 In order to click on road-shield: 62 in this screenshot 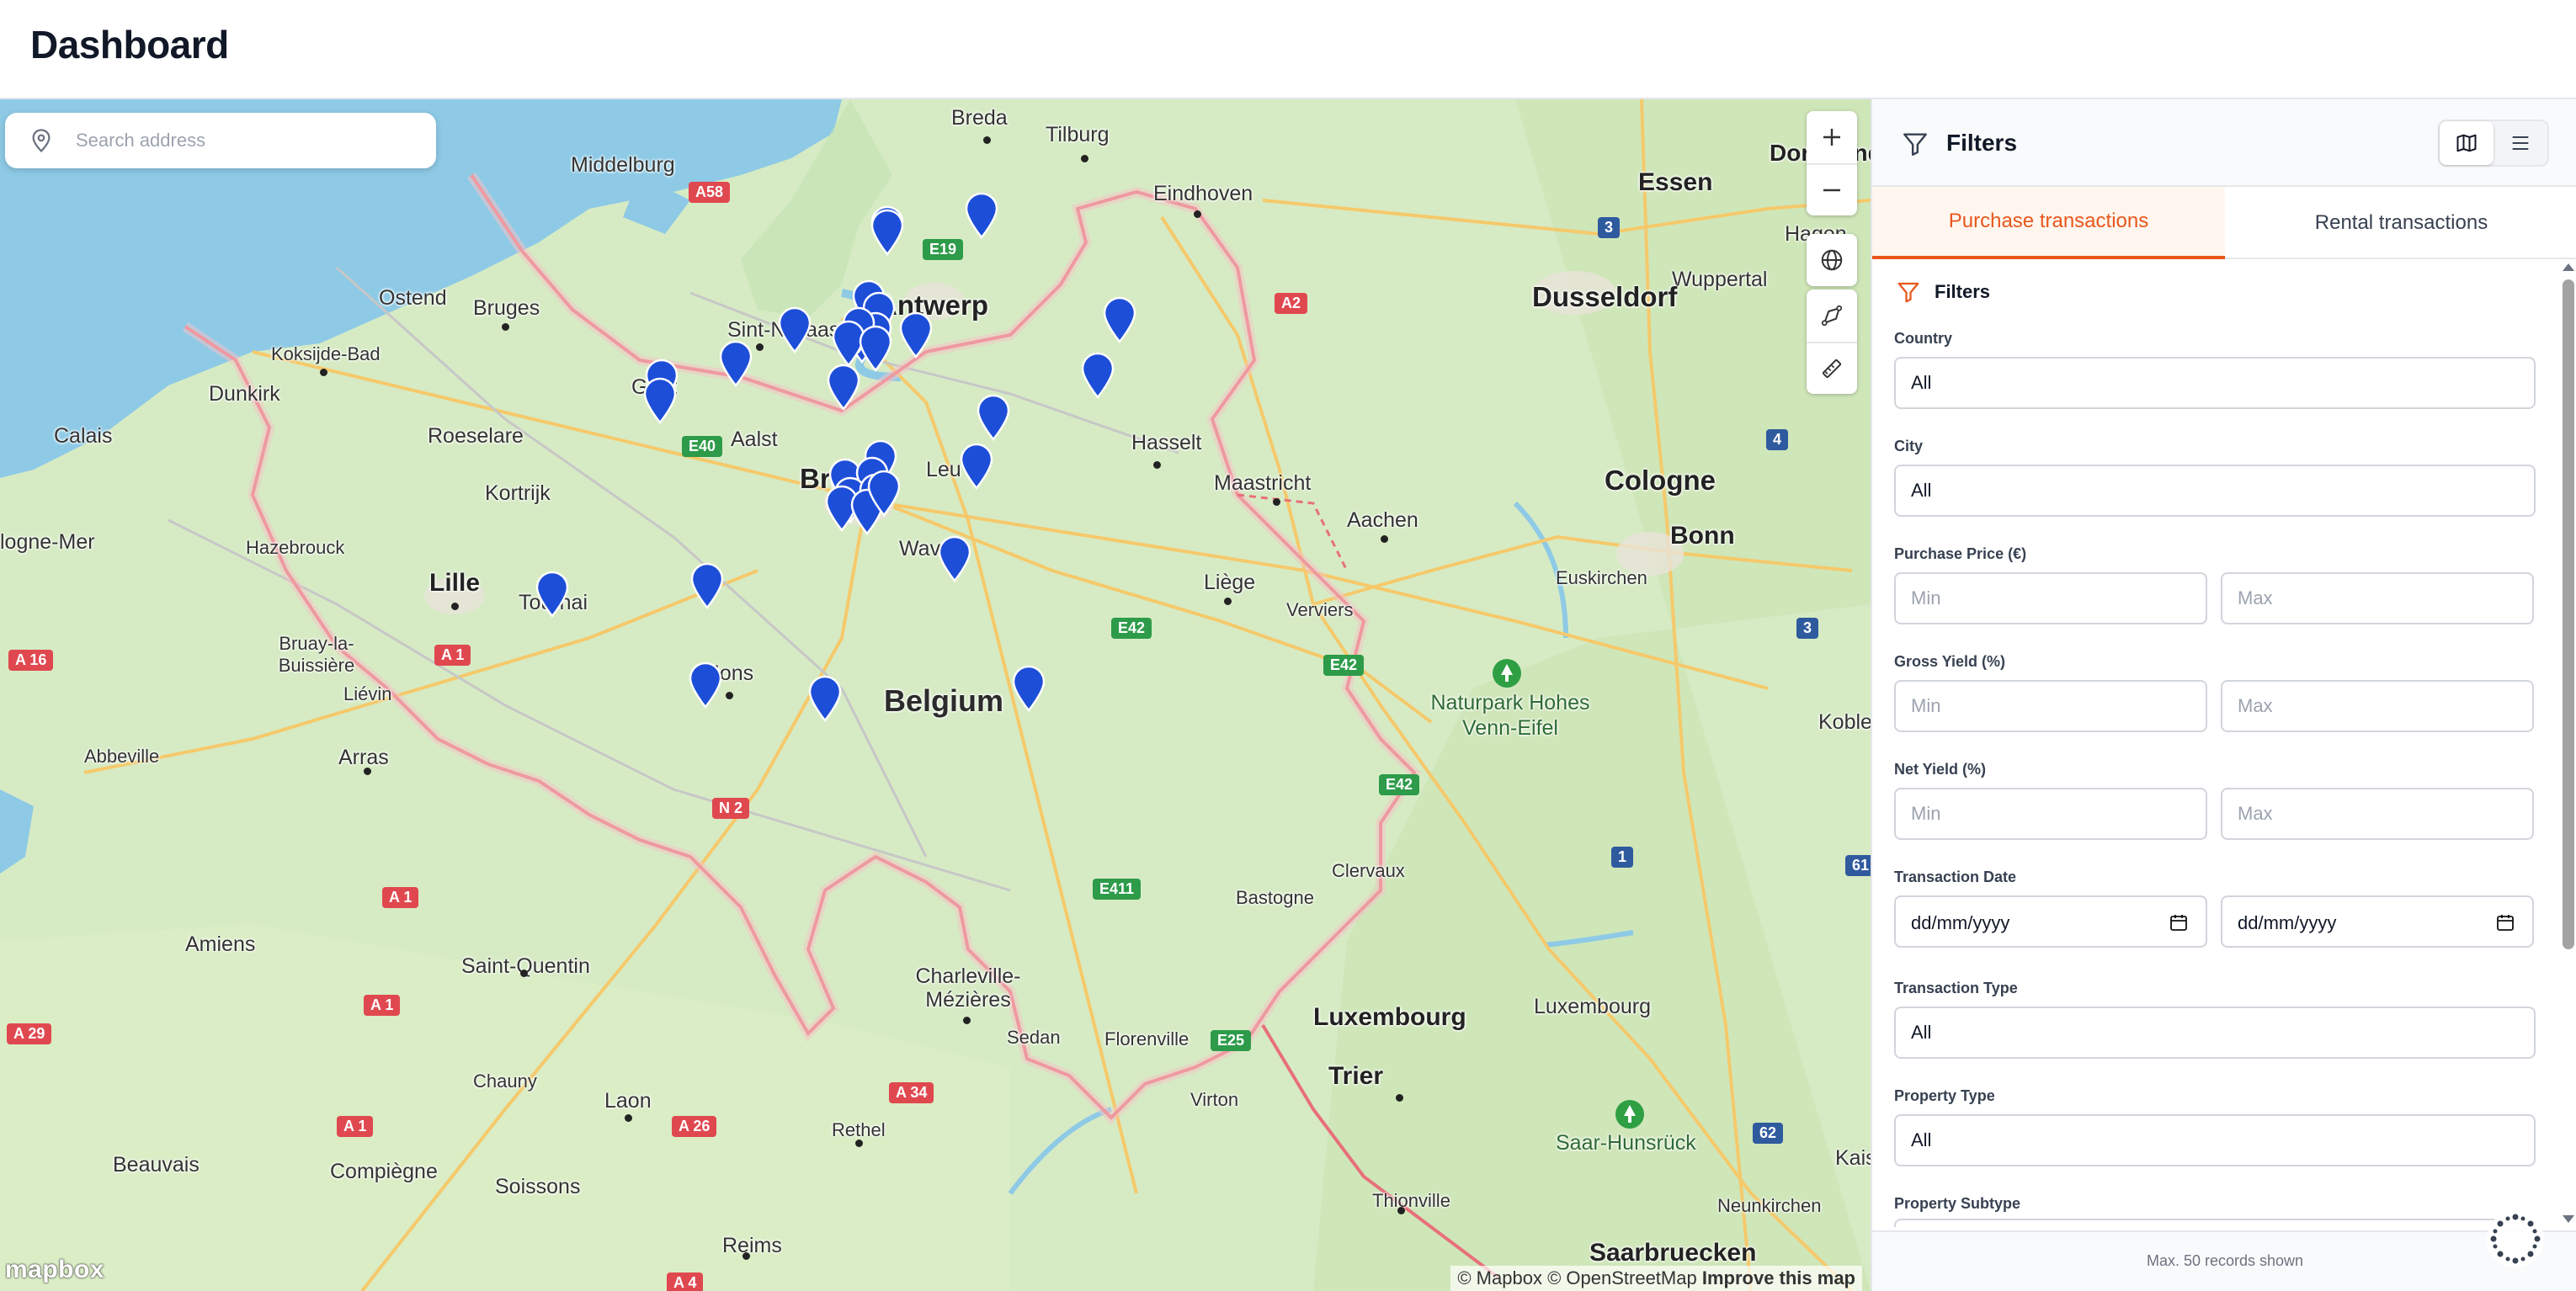, I will do `click(1768, 1133)`.